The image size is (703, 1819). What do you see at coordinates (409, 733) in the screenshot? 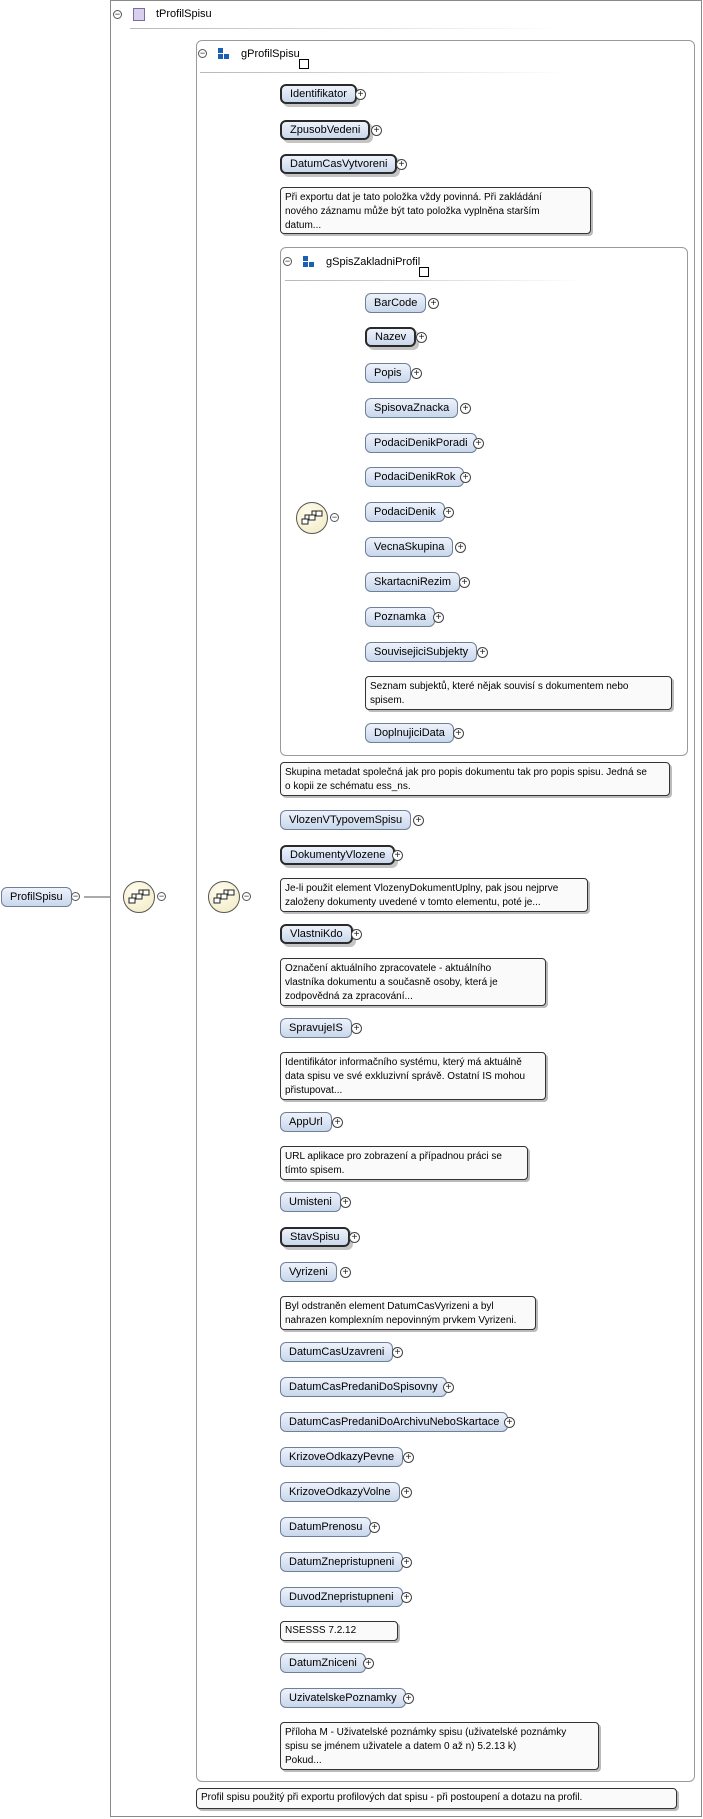
I see `element-DoplnujiciData: DoplnujiciData` at bounding box center [409, 733].